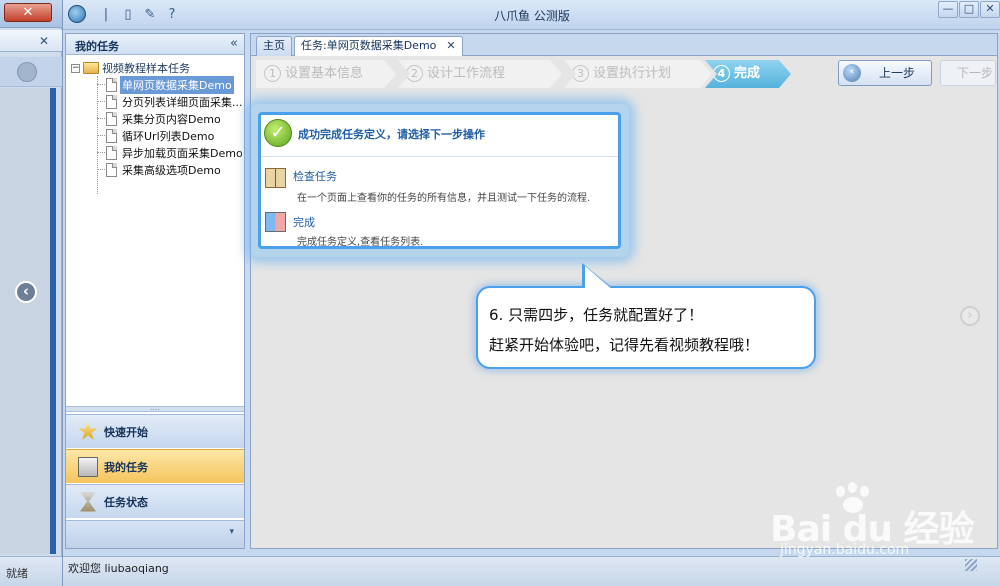 The height and width of the screenshot is (586, 1000). Describe the element at coordinates (624, 45) in the screenshot. I see `tab-strip: 主页 任务:单网页数据采集Demo ✕` at that location.